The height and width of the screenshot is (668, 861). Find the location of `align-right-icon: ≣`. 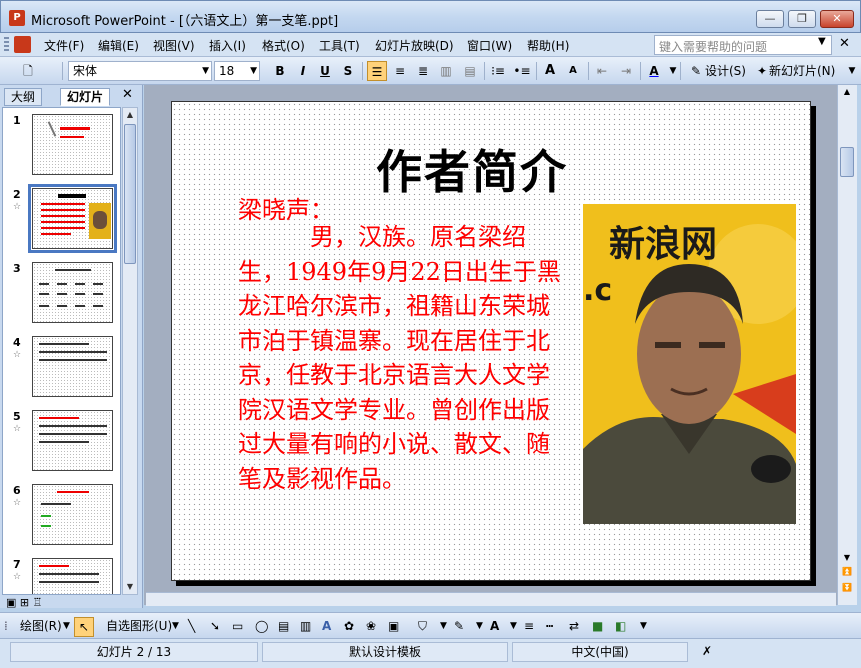

align-right-icon: ≣ is located at coordinates (423, 71).